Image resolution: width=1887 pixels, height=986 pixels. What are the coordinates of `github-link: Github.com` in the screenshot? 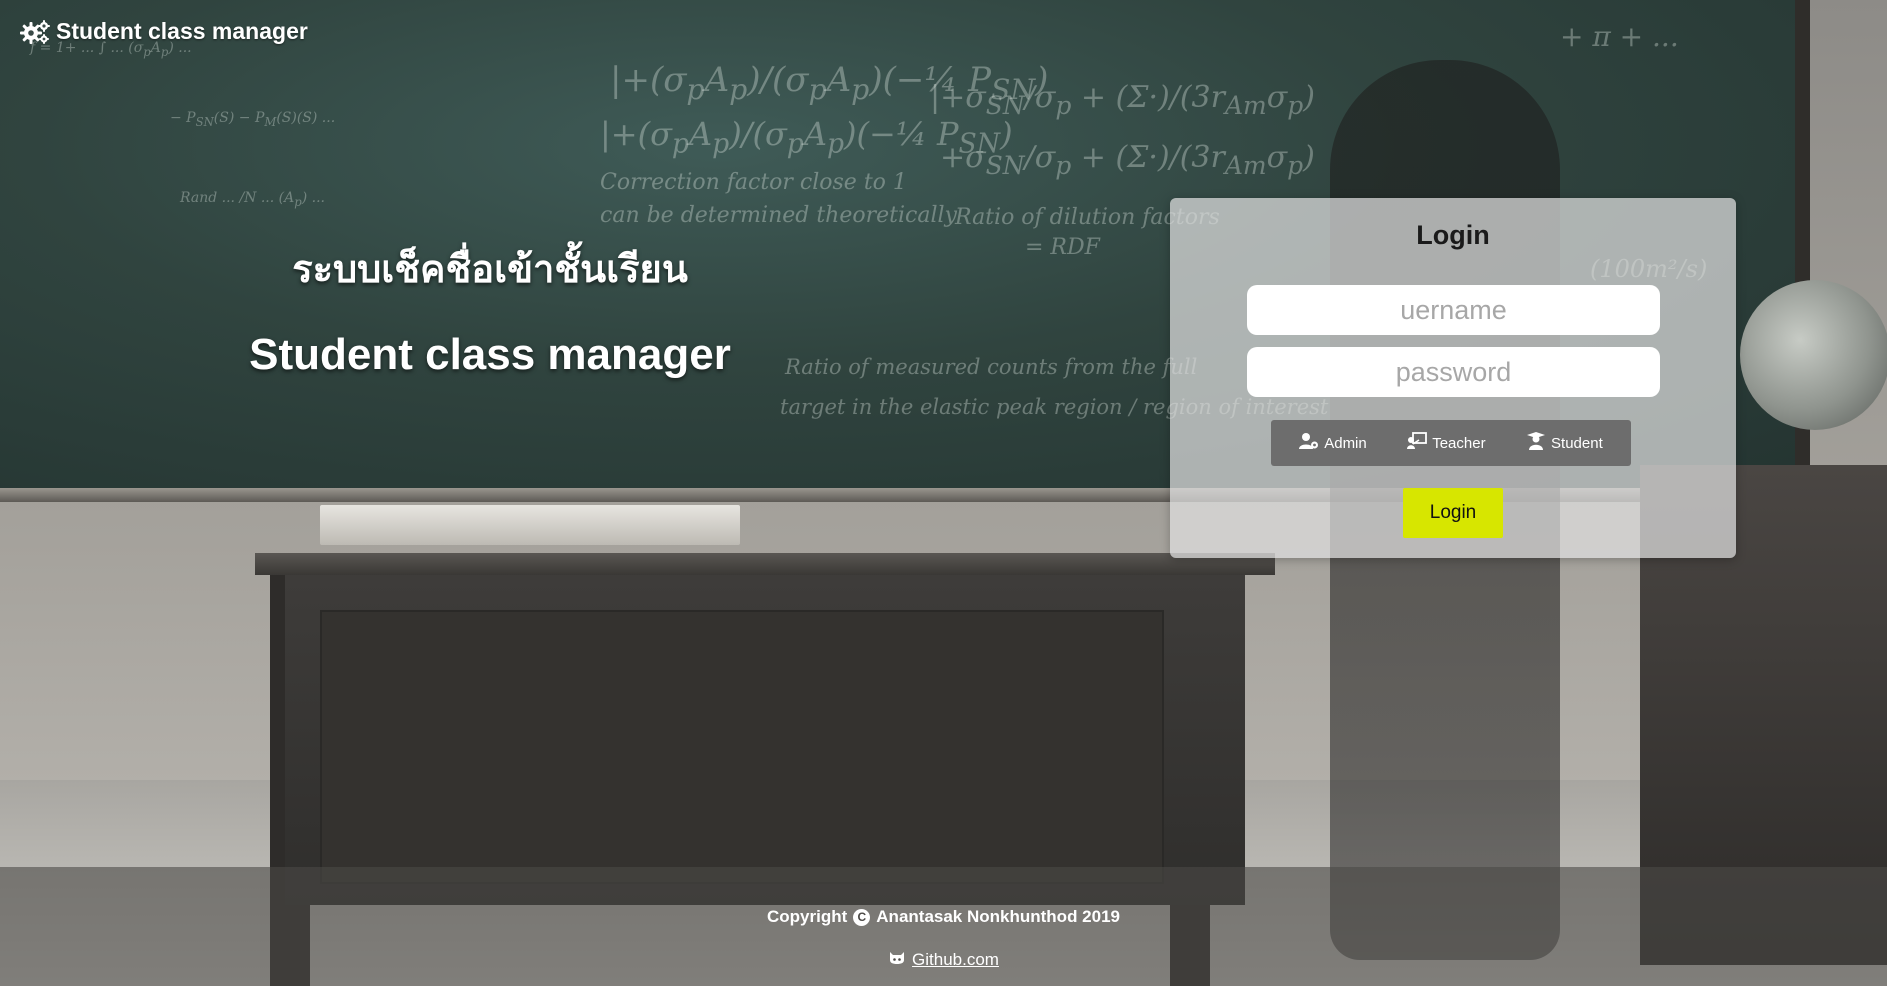 It's located at (943, 959).